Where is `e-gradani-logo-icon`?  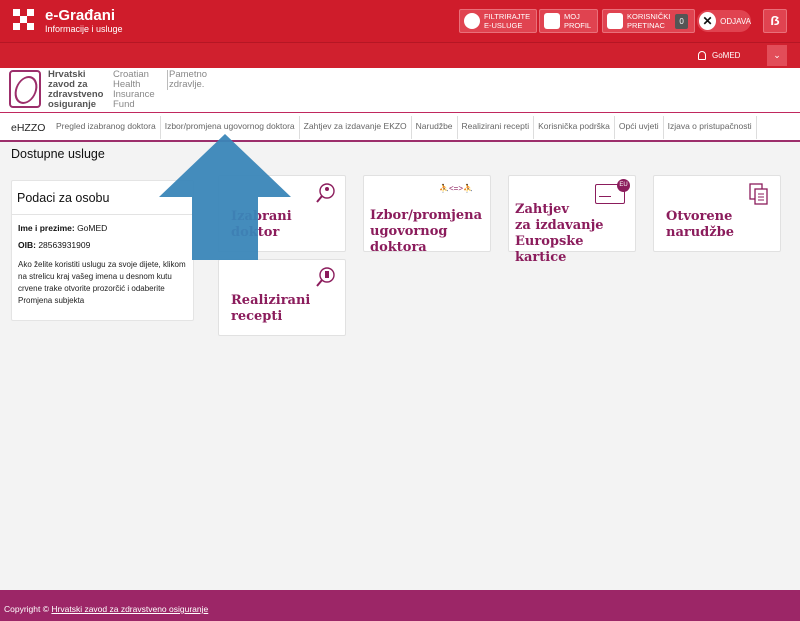 e-gradani-logo-icon is located at coordinates (24, 20).